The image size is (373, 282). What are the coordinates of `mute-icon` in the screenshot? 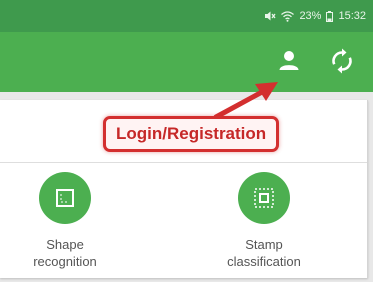 It's located at (270, 16).